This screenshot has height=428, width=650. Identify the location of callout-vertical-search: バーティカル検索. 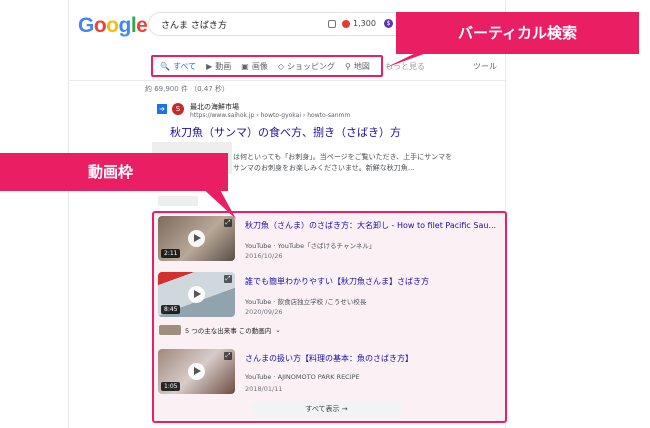
(517, 33).